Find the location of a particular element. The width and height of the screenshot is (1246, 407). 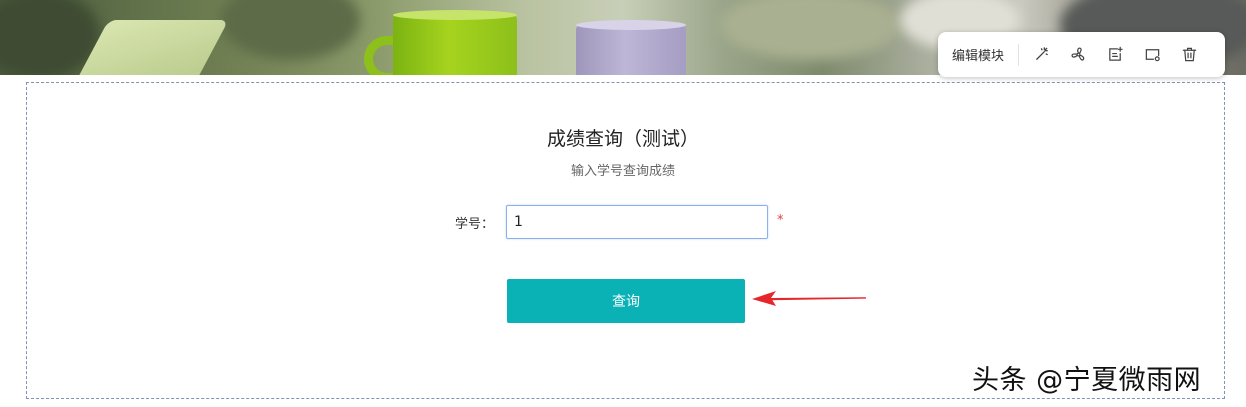

insert-module-icon is located at coordinates (1115, 55).